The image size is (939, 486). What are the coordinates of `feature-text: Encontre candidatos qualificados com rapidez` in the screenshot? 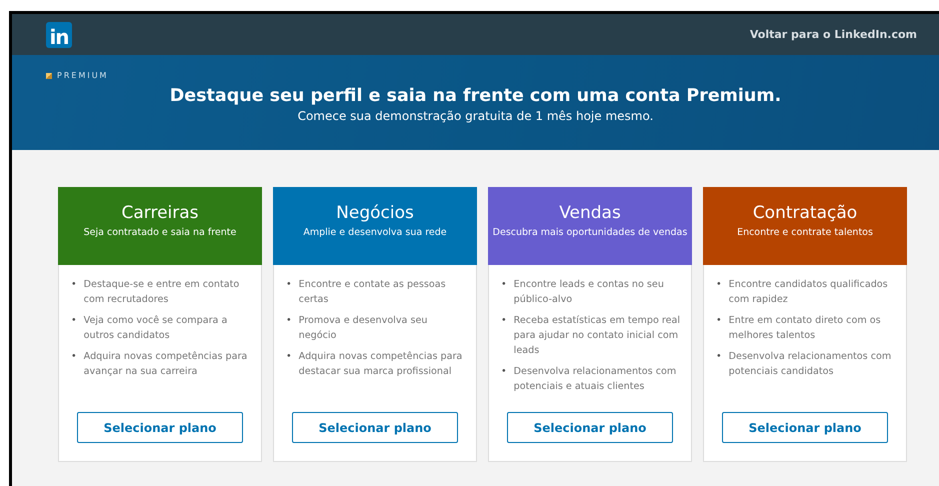 It's located at (808, 292).